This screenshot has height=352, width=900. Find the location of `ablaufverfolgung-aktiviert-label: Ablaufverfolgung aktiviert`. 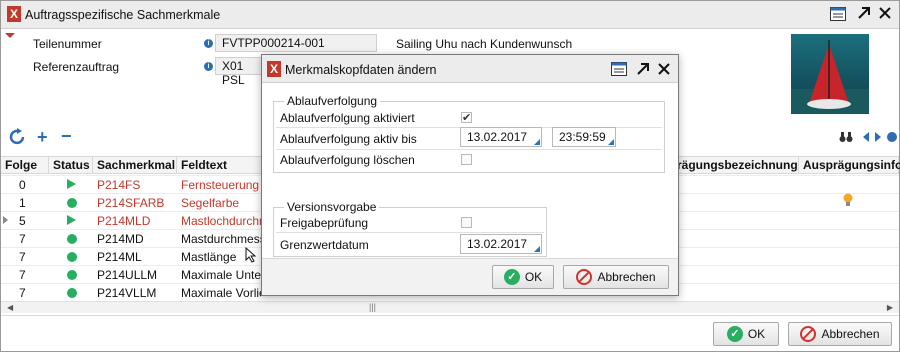

ablaufverfolgung-aktiviert-label: Ablaufverfolgung aktiviert is located at coordinates (347, 118).